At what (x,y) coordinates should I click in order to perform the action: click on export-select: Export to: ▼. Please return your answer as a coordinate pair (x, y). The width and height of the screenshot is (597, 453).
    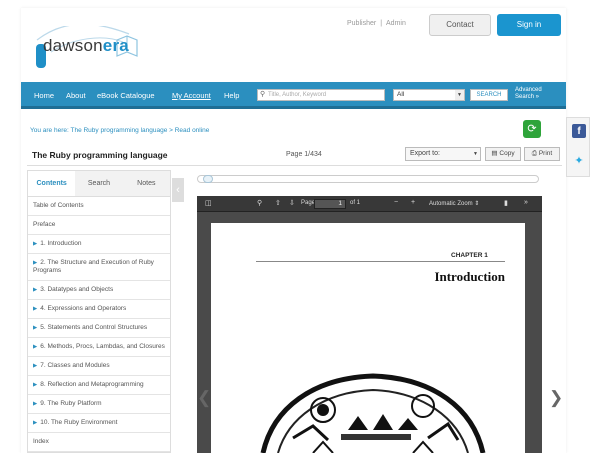
    Looking at the image, I should click on (443, 154).